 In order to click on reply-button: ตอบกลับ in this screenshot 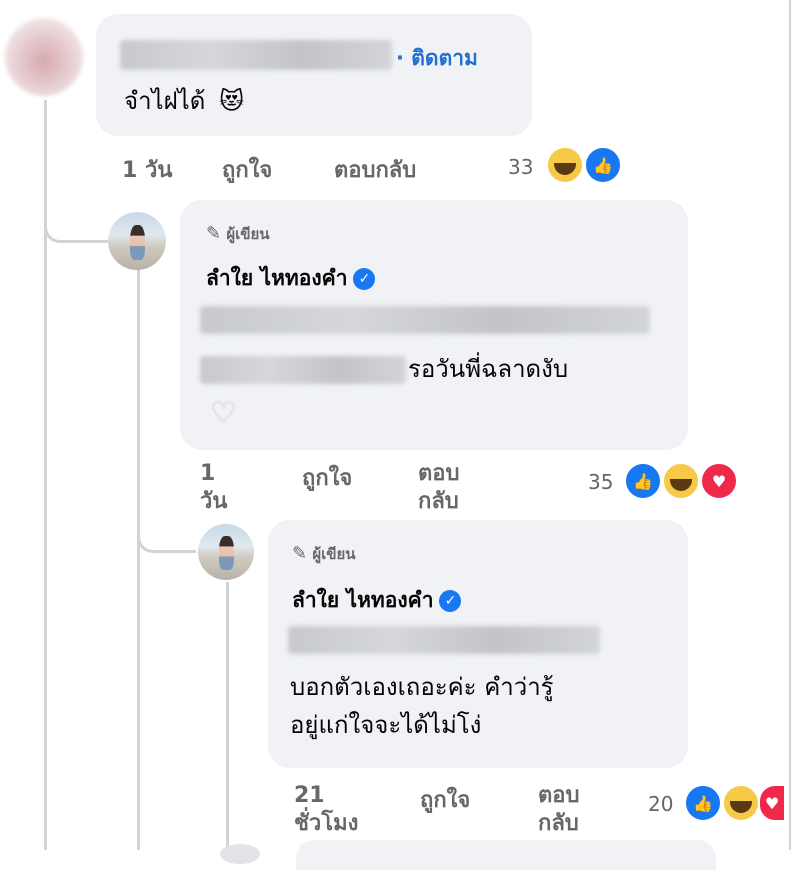, I will do `click(375, 169)`.